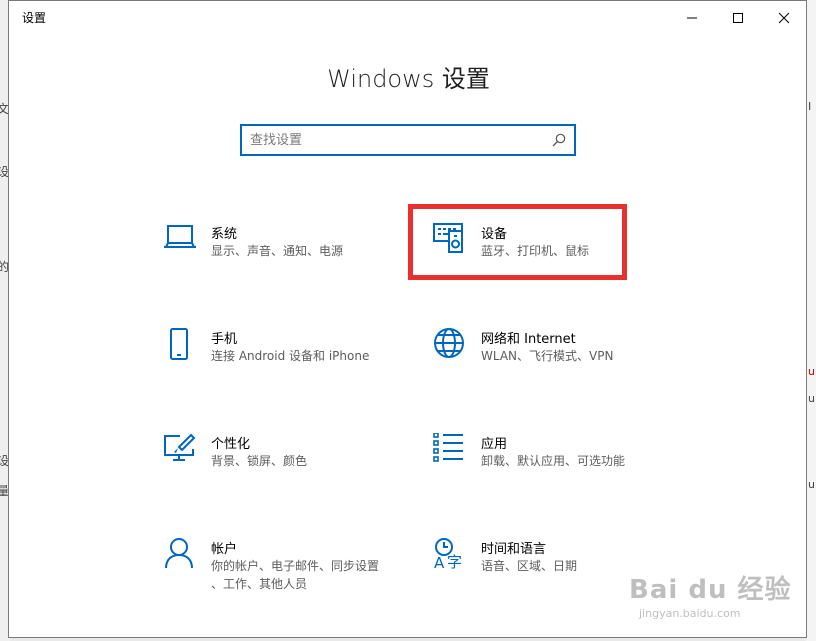 Image resolution: width=816 pixels, height=641 pixels. Describe the element at coordinates (180, 236) in the screenshot. I see `laptop-icon` at that location.